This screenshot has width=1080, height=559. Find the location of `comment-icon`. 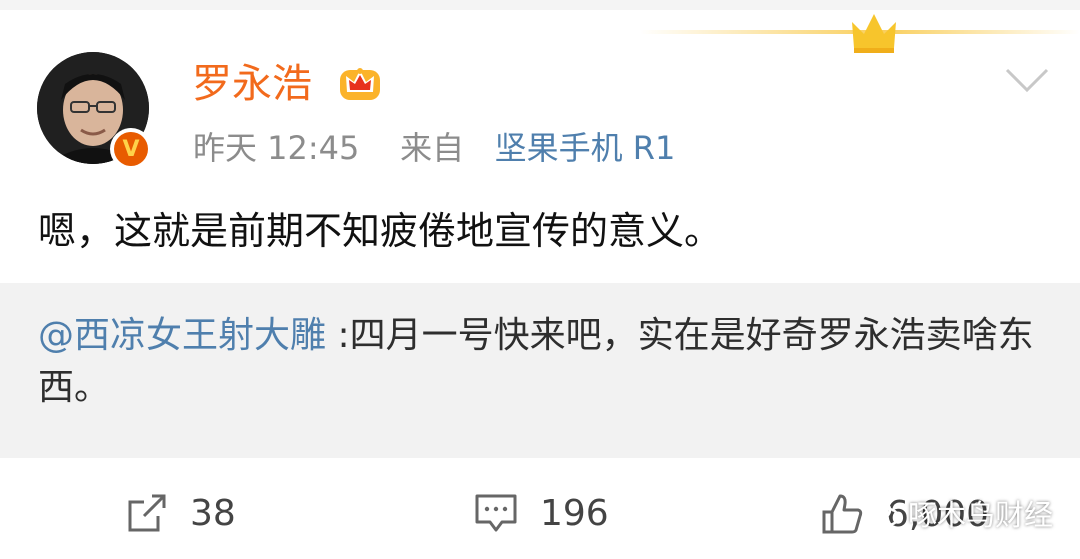

comment-icon is located at coordinates (496, 513).